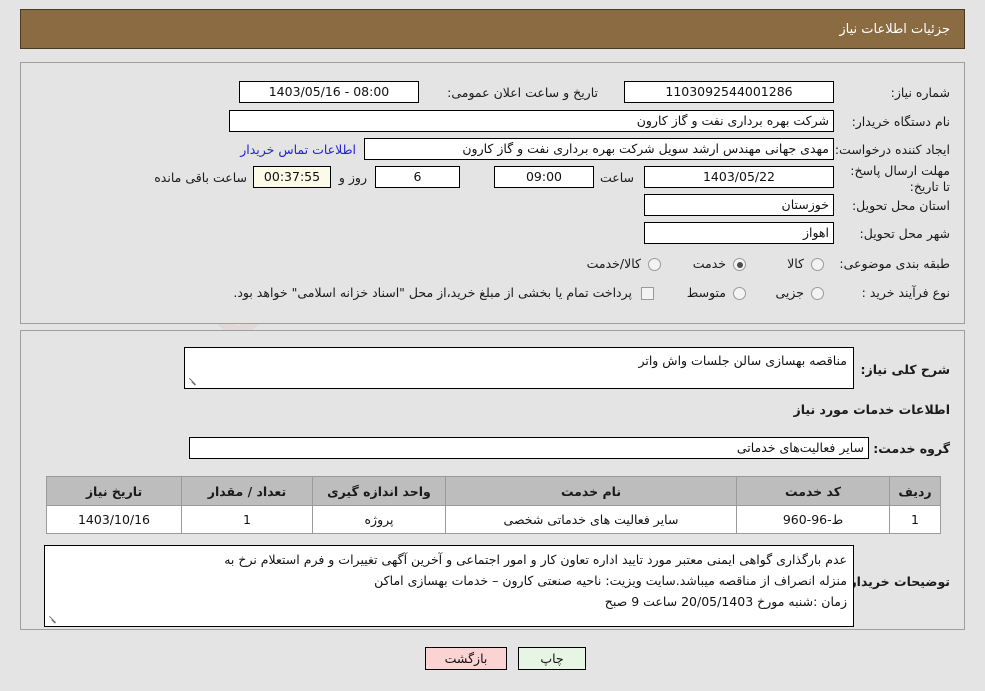  What do you see at coordinates (789, 292) in the screenshot?
I see `process-label-minor: جزیی` at bounding box center [789, 292].